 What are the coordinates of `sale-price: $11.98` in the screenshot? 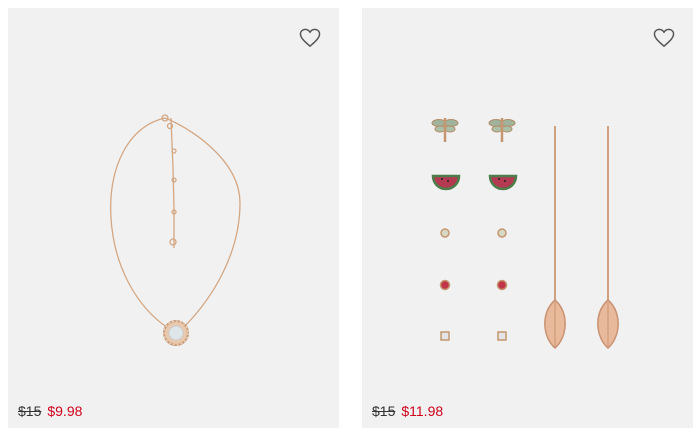 It's located at (422, 411).